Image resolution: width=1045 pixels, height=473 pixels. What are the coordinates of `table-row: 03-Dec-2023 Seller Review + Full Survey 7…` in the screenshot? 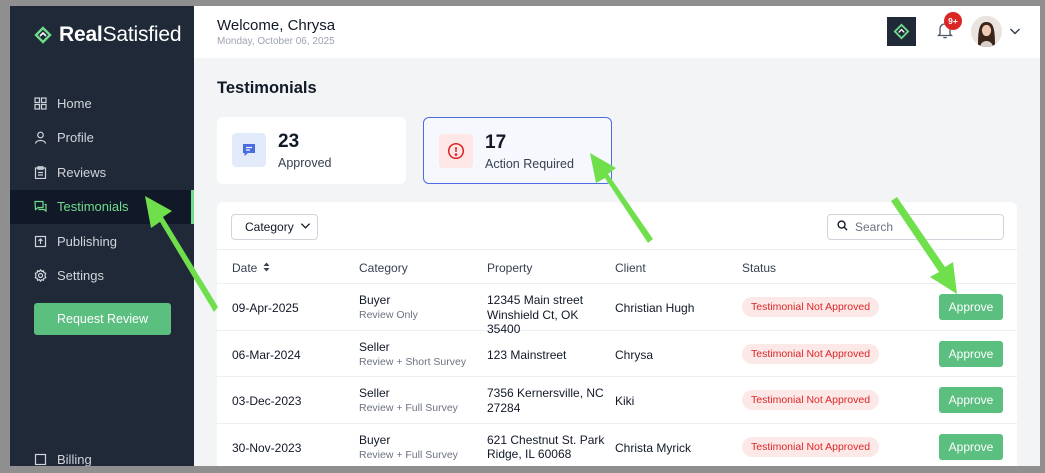 It's located at (617, 400).